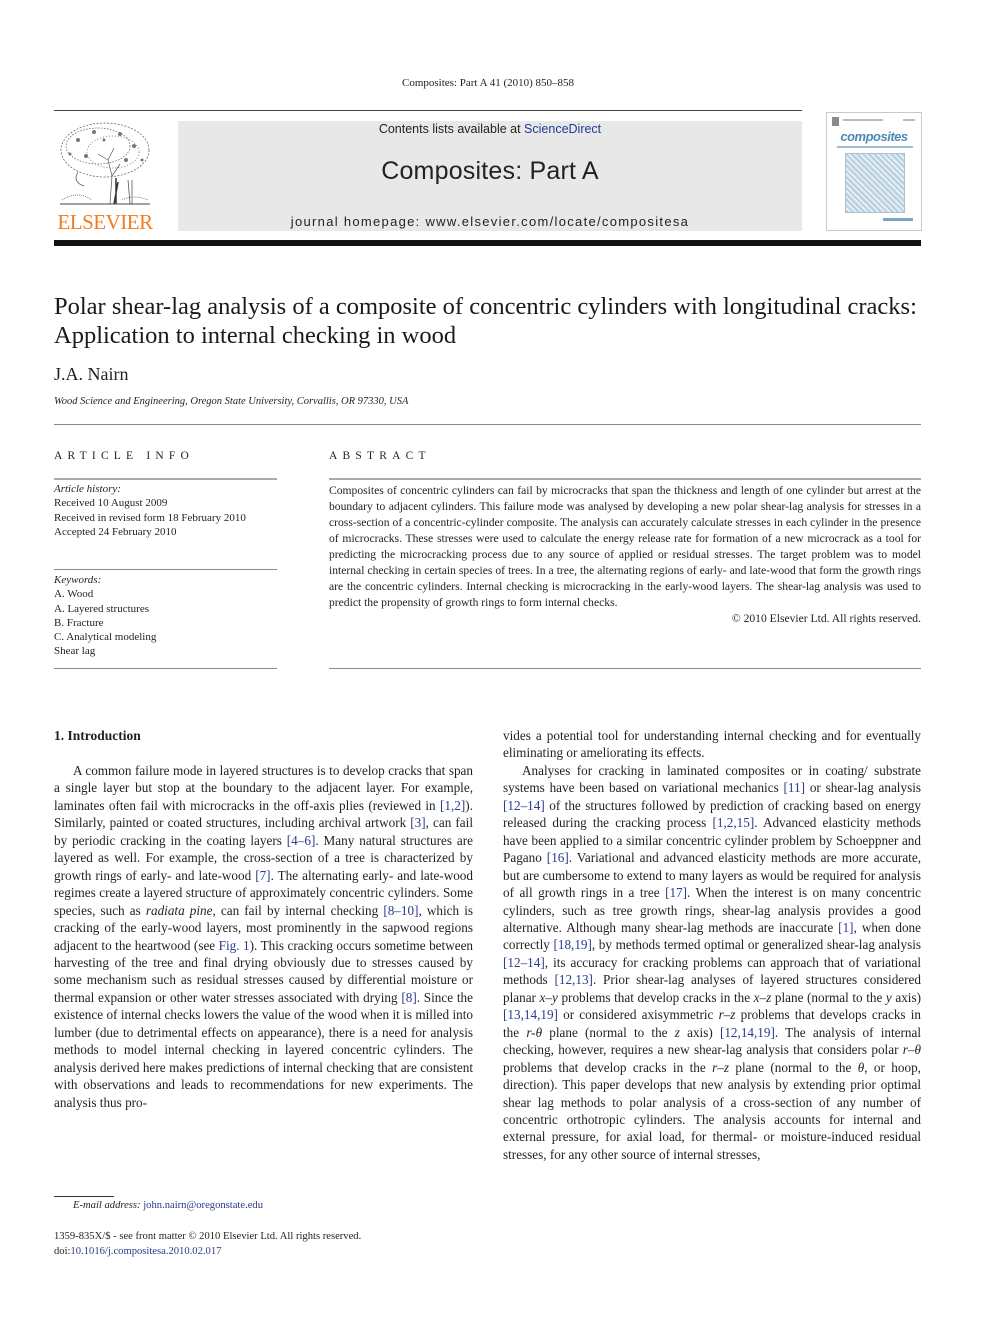  I want to click on keywords-label: Keywords:, so click(78, 580).